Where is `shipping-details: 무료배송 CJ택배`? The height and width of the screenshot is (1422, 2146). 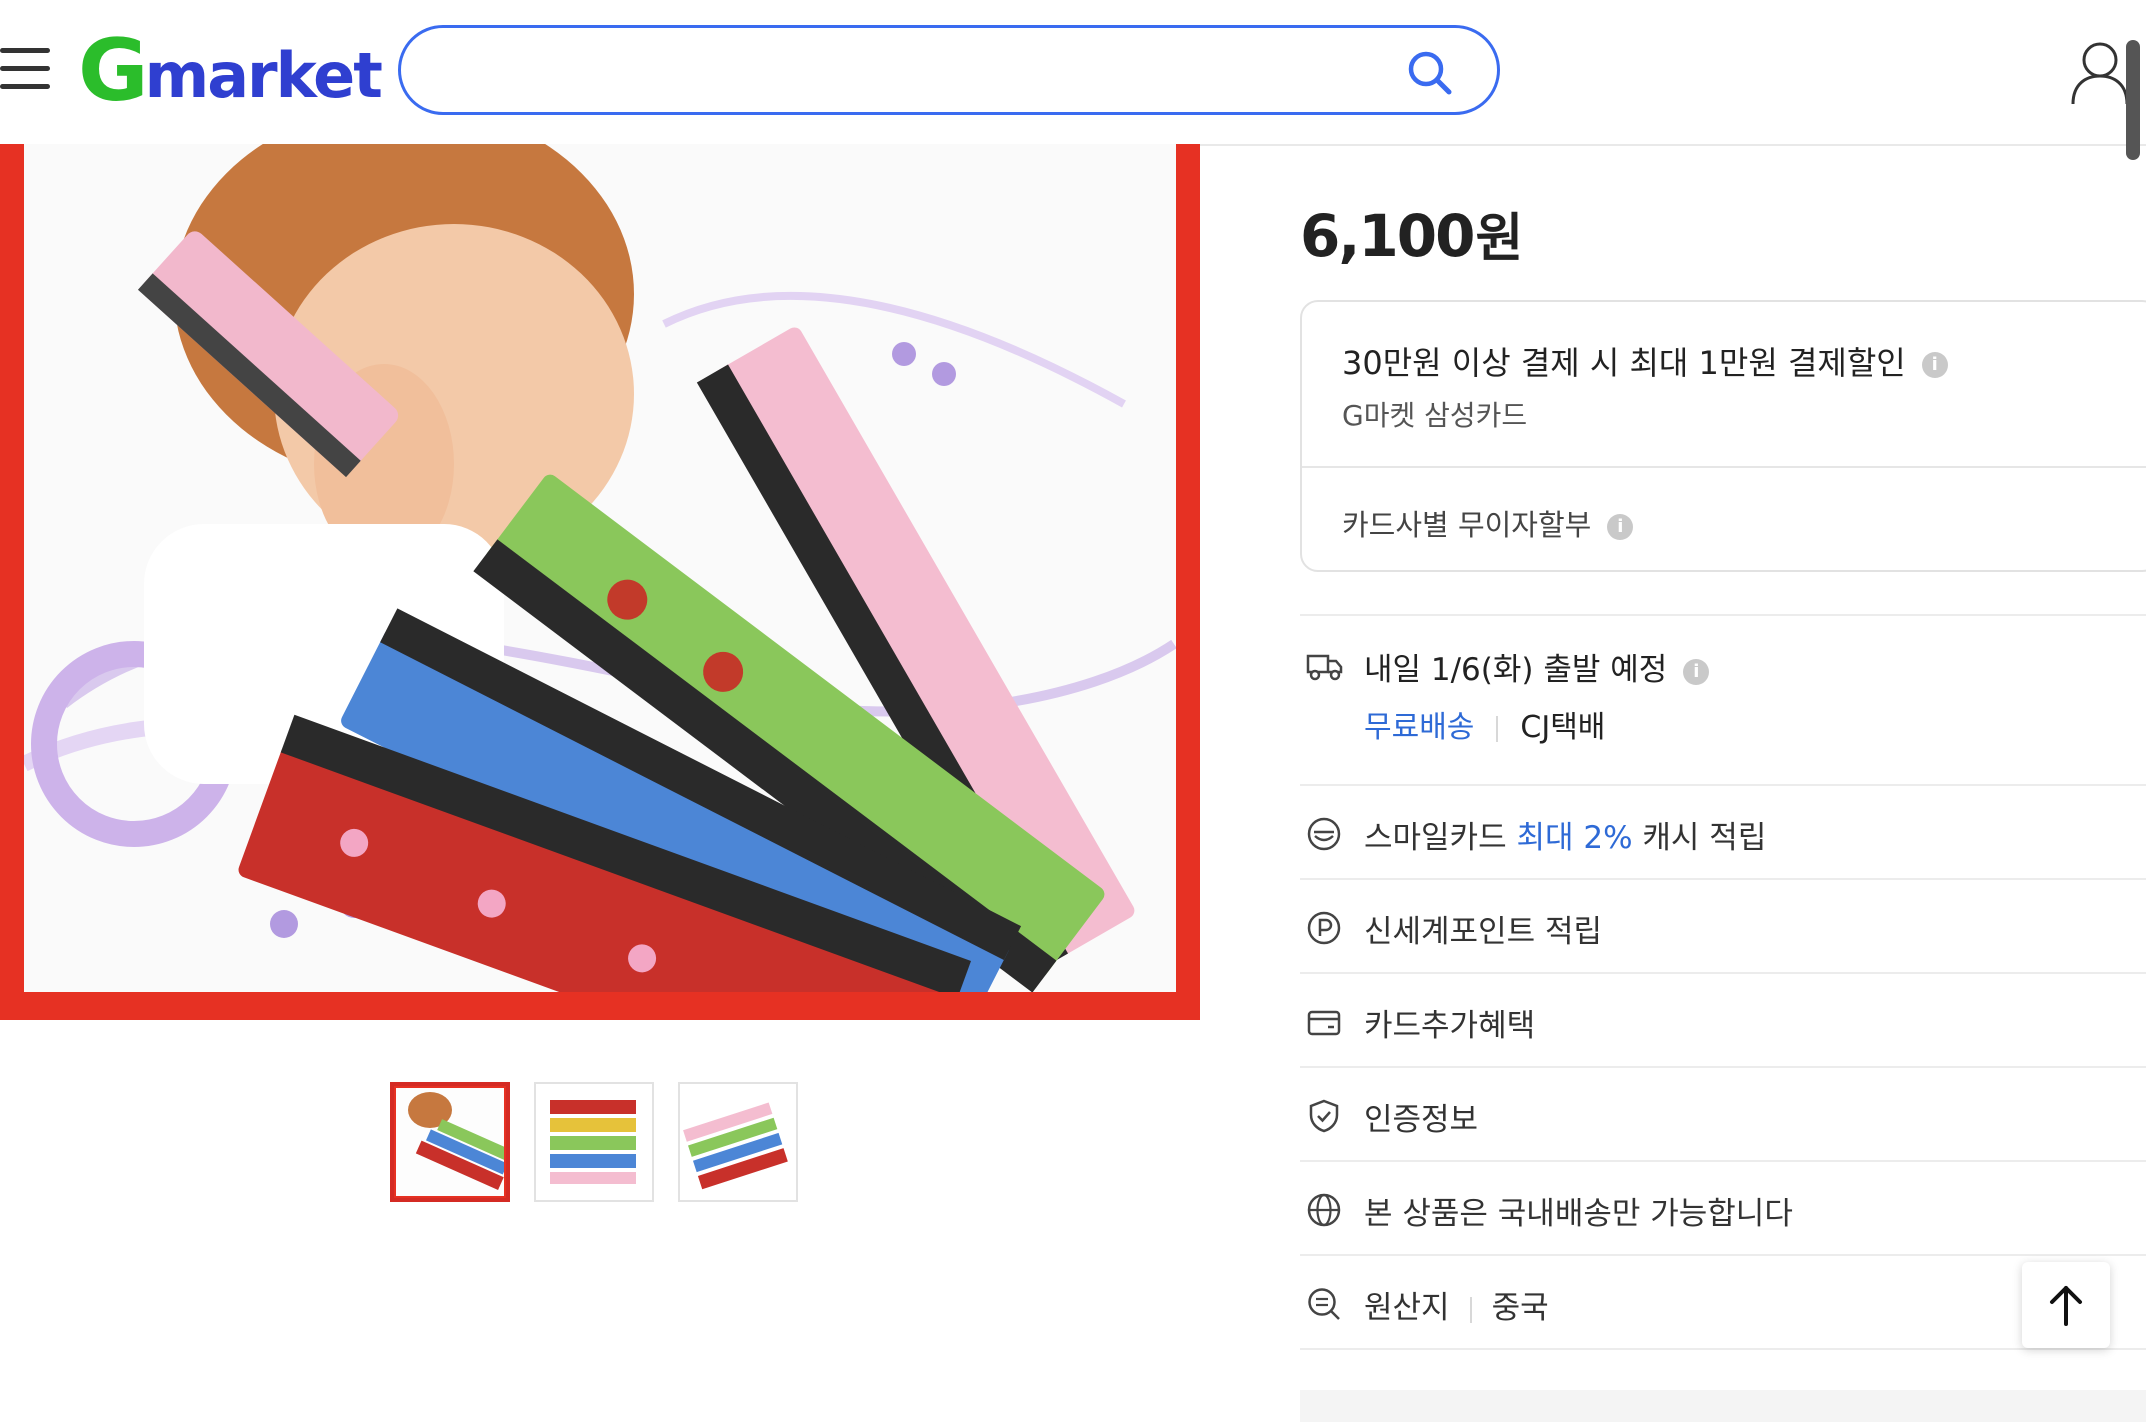 shipping-details: 무료배송 CJ택배 is located at coordinates (1484, 724).